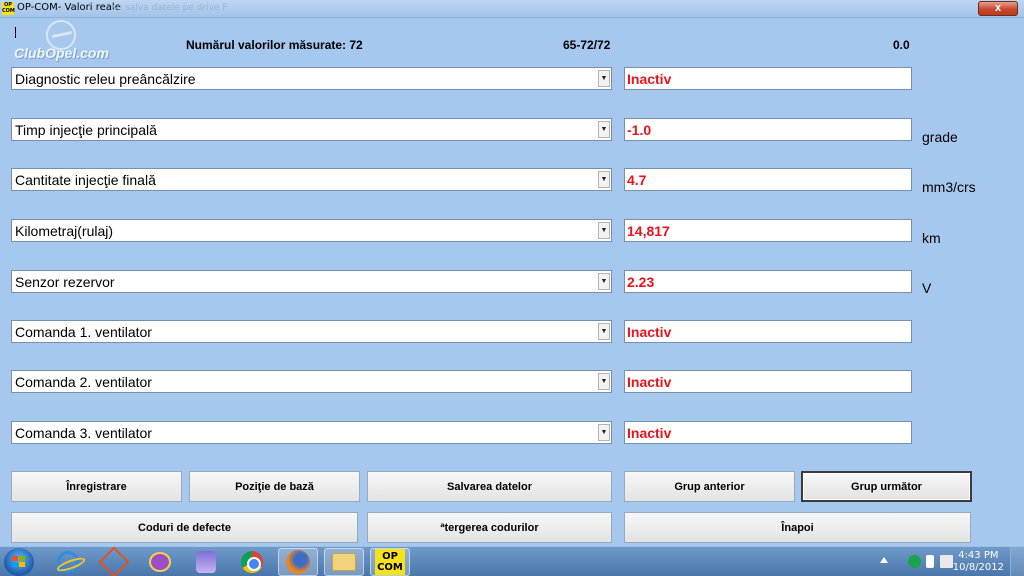 Image resolution: width=1024 pixels, height=576 pixels. Describe the element at coordinates (311, 230) in the screenshot. I see `parameter-select: Kilometraj(rulaj) ▼` at that location.